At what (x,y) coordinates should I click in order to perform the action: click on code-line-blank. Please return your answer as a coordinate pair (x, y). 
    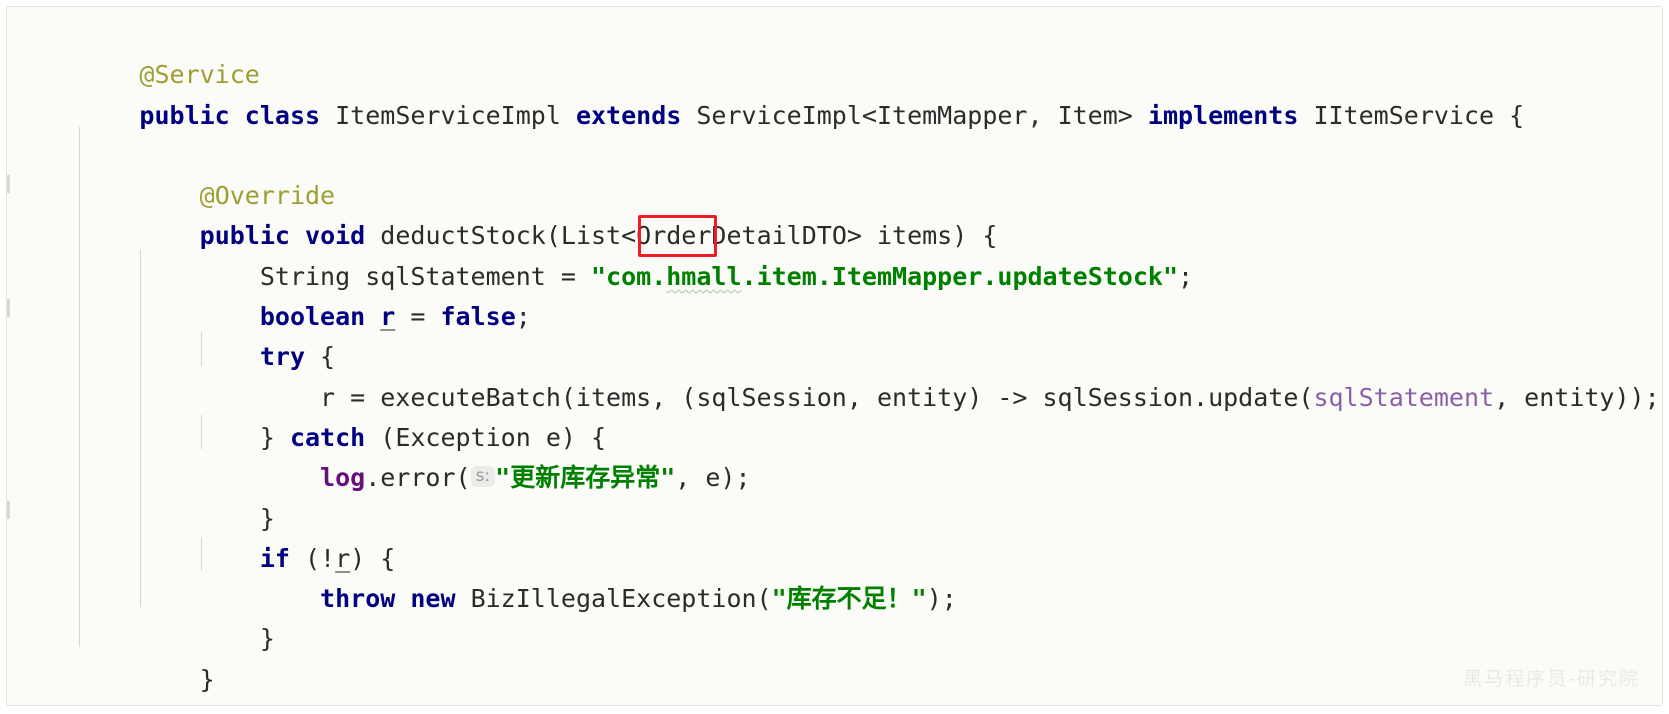
    Looking at the image, I should click on (834, 116).